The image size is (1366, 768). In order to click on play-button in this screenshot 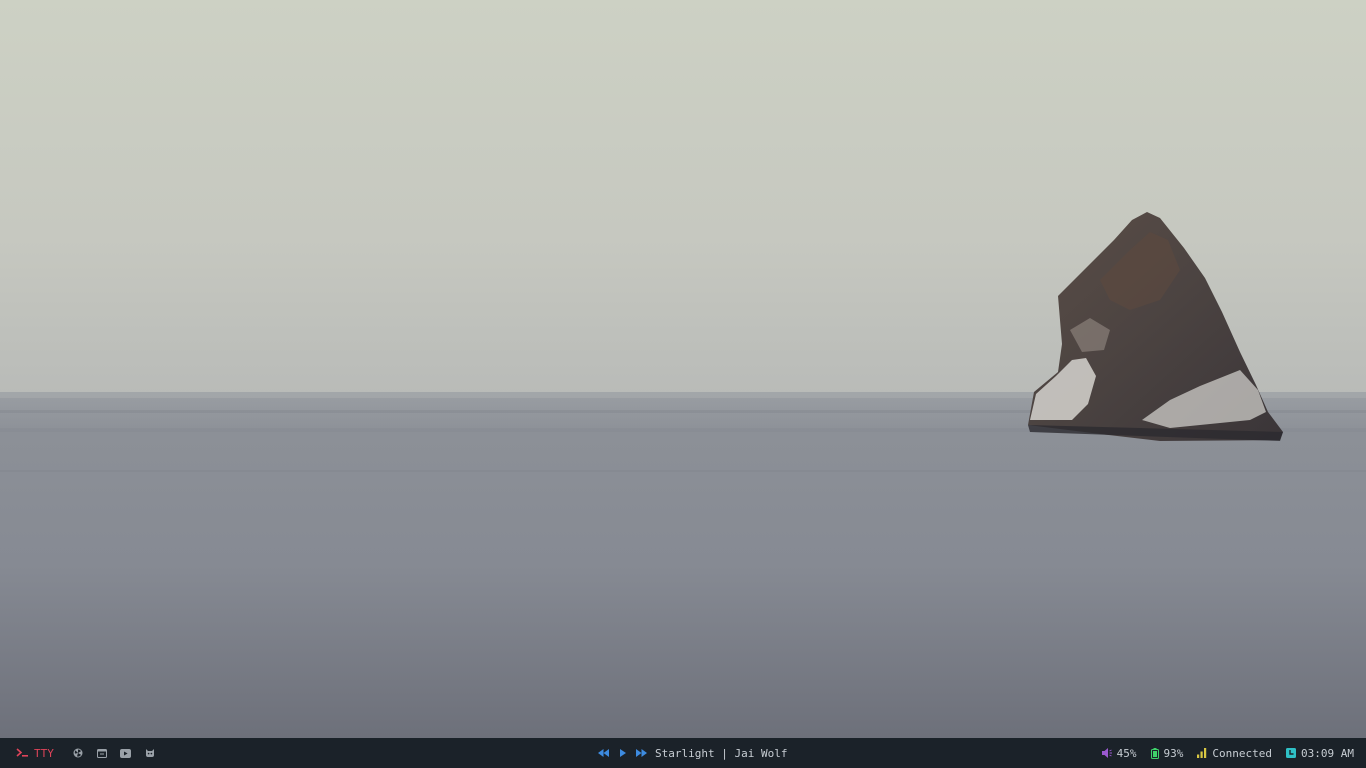, I will do `click(622, 753)`.